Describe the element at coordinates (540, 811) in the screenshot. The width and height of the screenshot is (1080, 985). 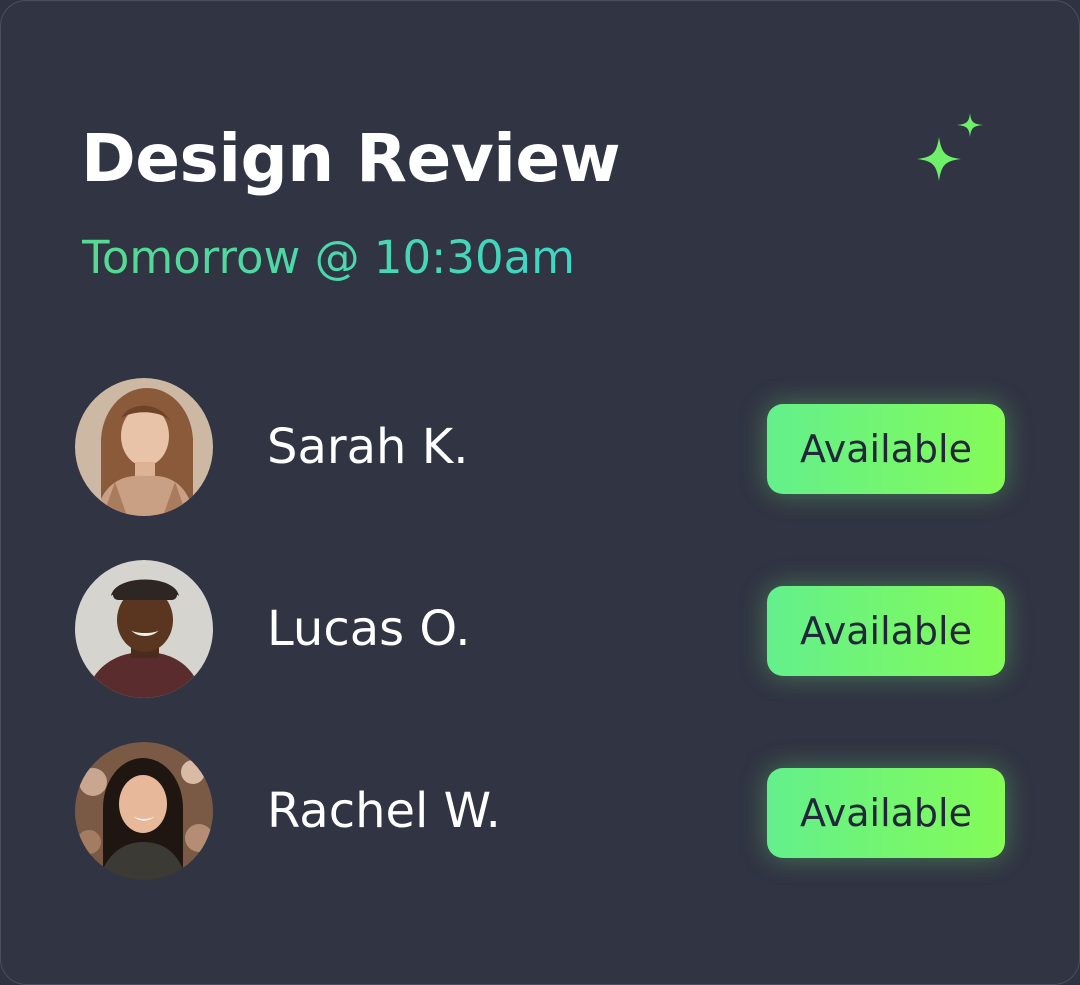
I see `attendee-row: Rachel W. Available` at that location.